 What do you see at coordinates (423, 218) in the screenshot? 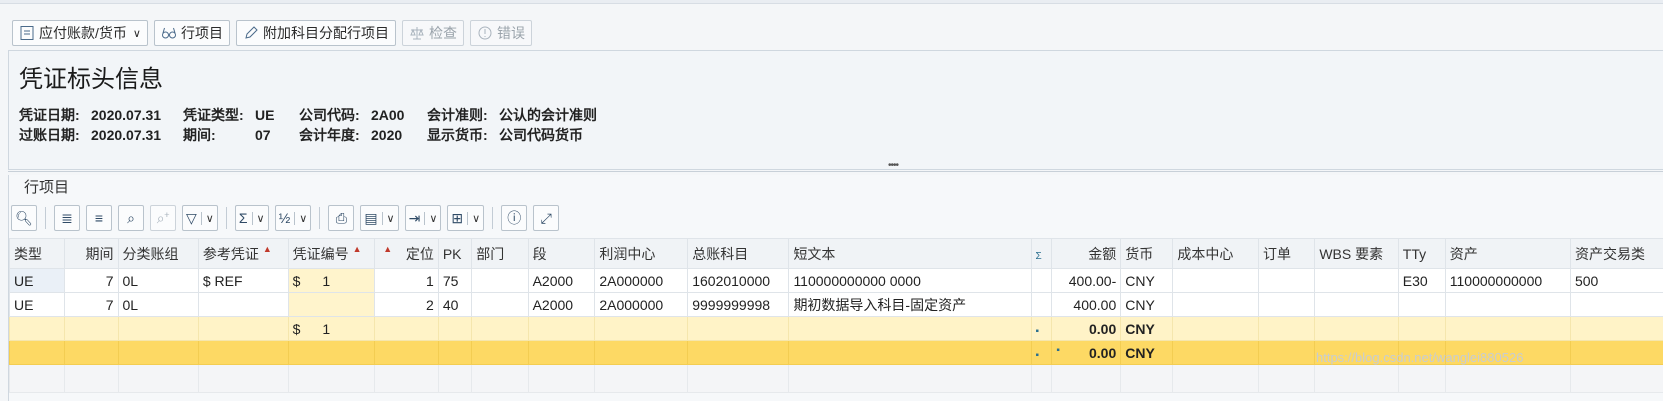
I see `export-button: ⇥ ∨` at bounding box center [423, 218].